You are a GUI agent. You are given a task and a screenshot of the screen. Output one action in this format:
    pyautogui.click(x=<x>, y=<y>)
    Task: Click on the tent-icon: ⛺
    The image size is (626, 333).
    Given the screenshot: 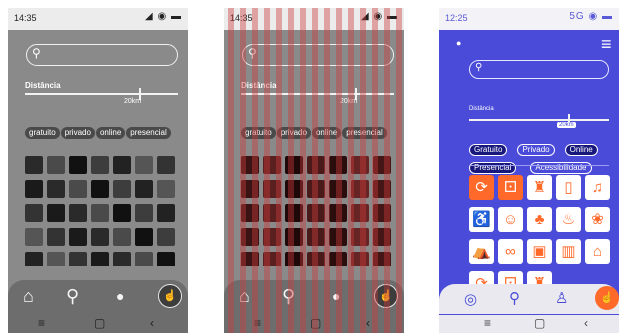 What is the action you would take?
    pyautogui.click(x=481, y=251)
    